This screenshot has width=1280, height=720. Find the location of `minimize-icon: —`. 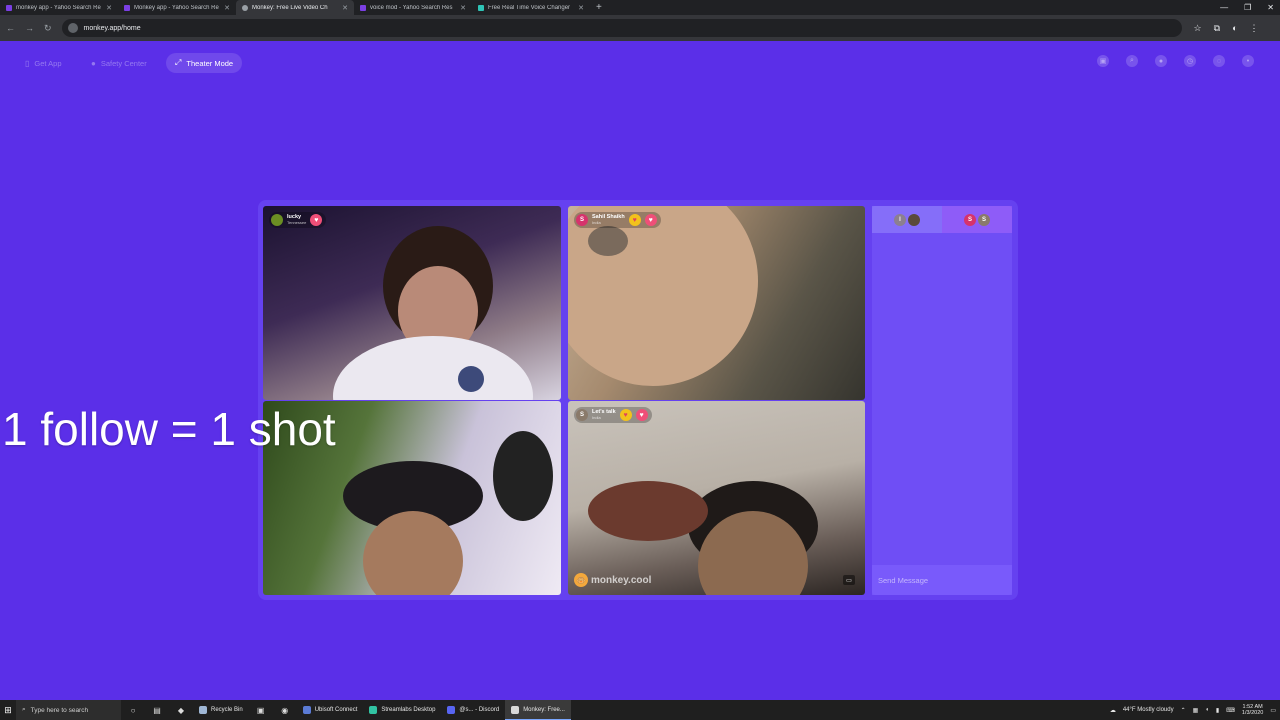

minimize-icon: — is located at coordinates (1224, 7).